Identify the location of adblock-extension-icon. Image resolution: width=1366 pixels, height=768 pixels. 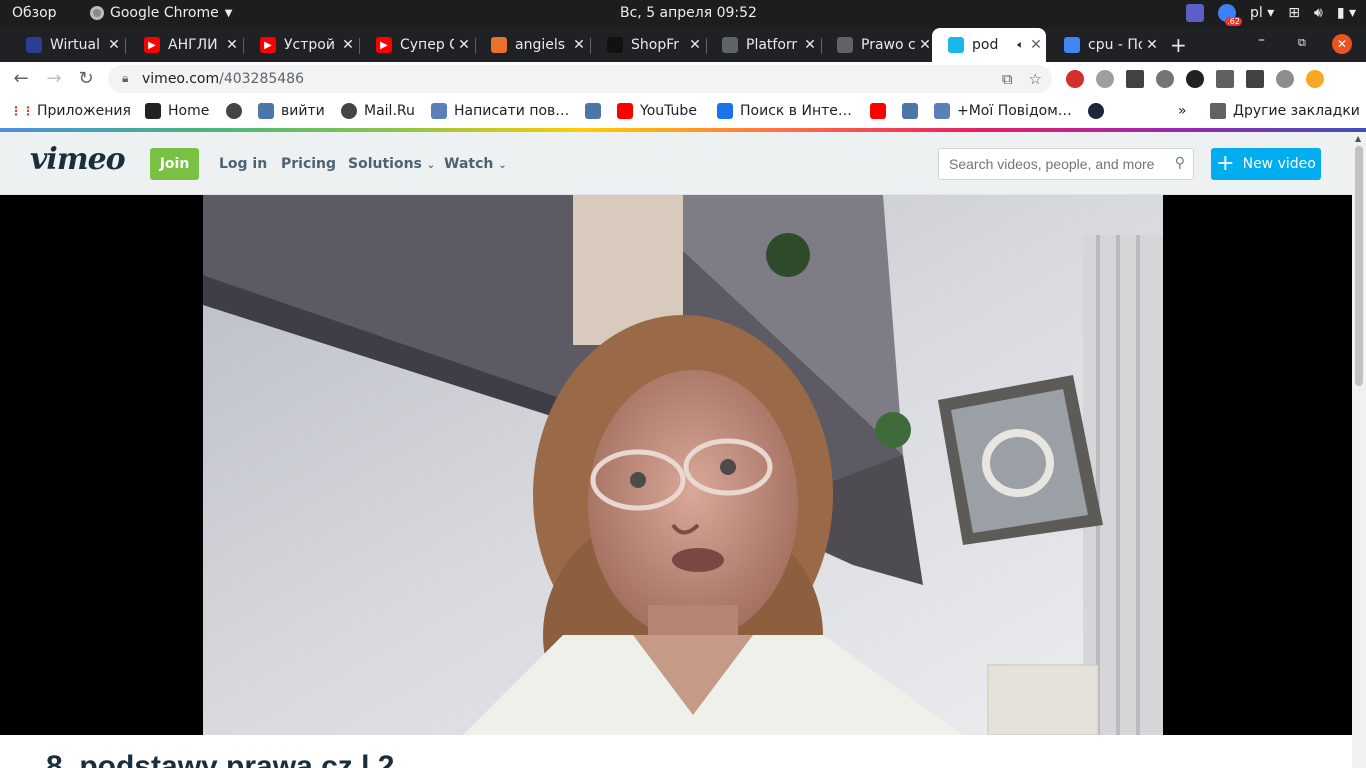
(1075, 79).